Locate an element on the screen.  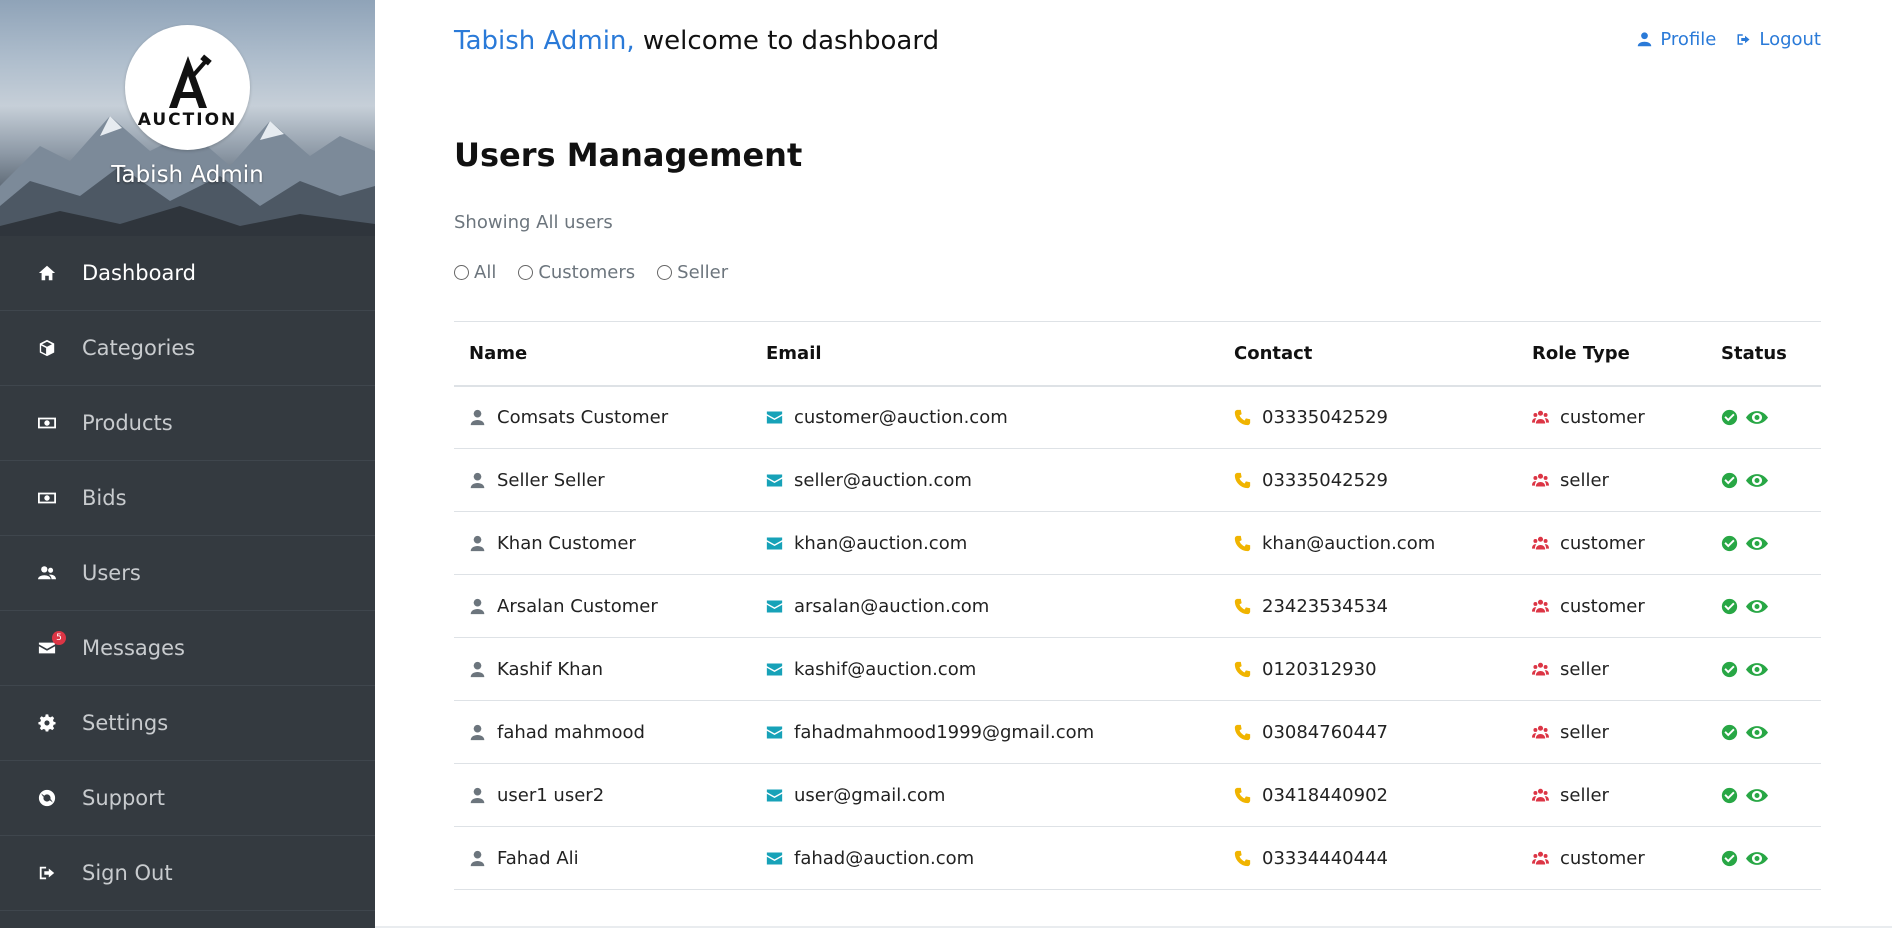
filter-all: All is located at coordinates (475, 272).